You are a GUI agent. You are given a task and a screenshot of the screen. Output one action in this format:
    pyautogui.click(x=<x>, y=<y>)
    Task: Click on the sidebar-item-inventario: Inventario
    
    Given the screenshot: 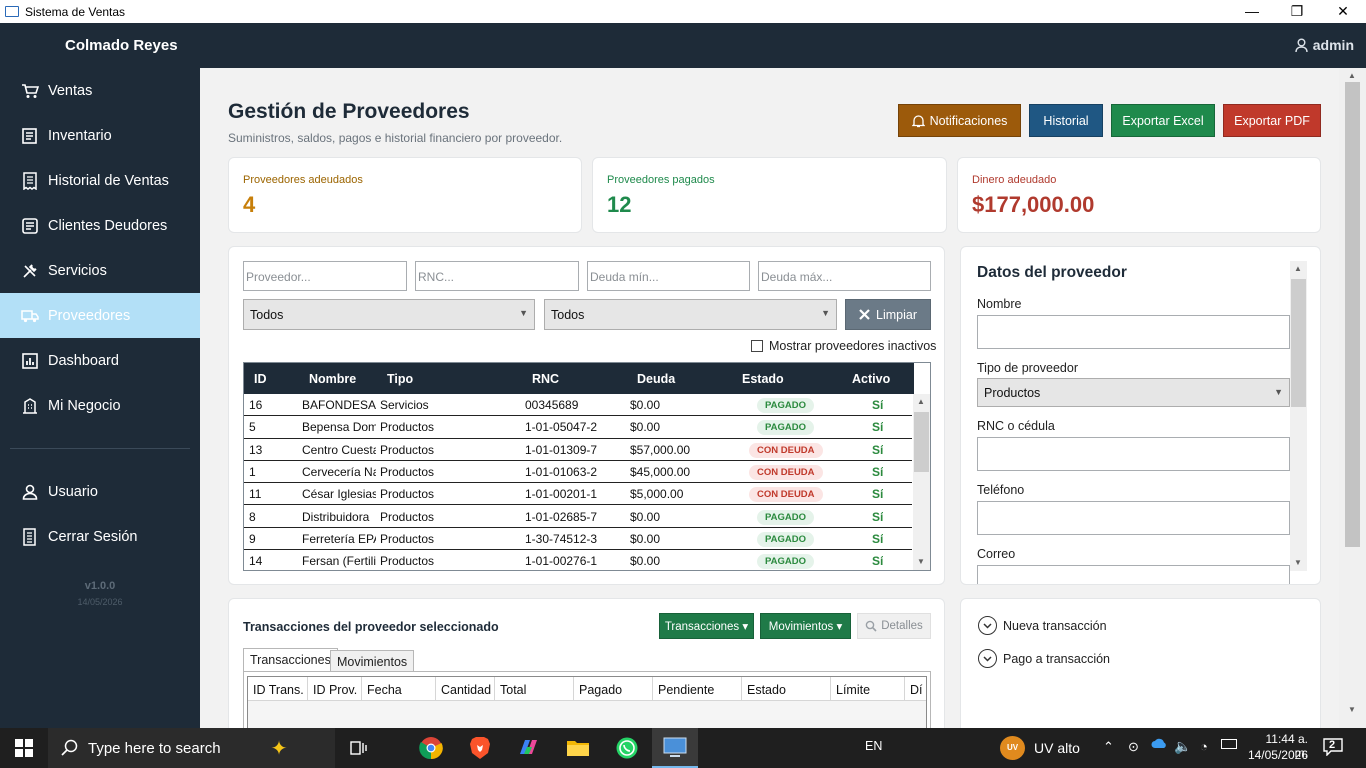 What is the action you would take?
    pyautogui.click(x=100, y=135)
    